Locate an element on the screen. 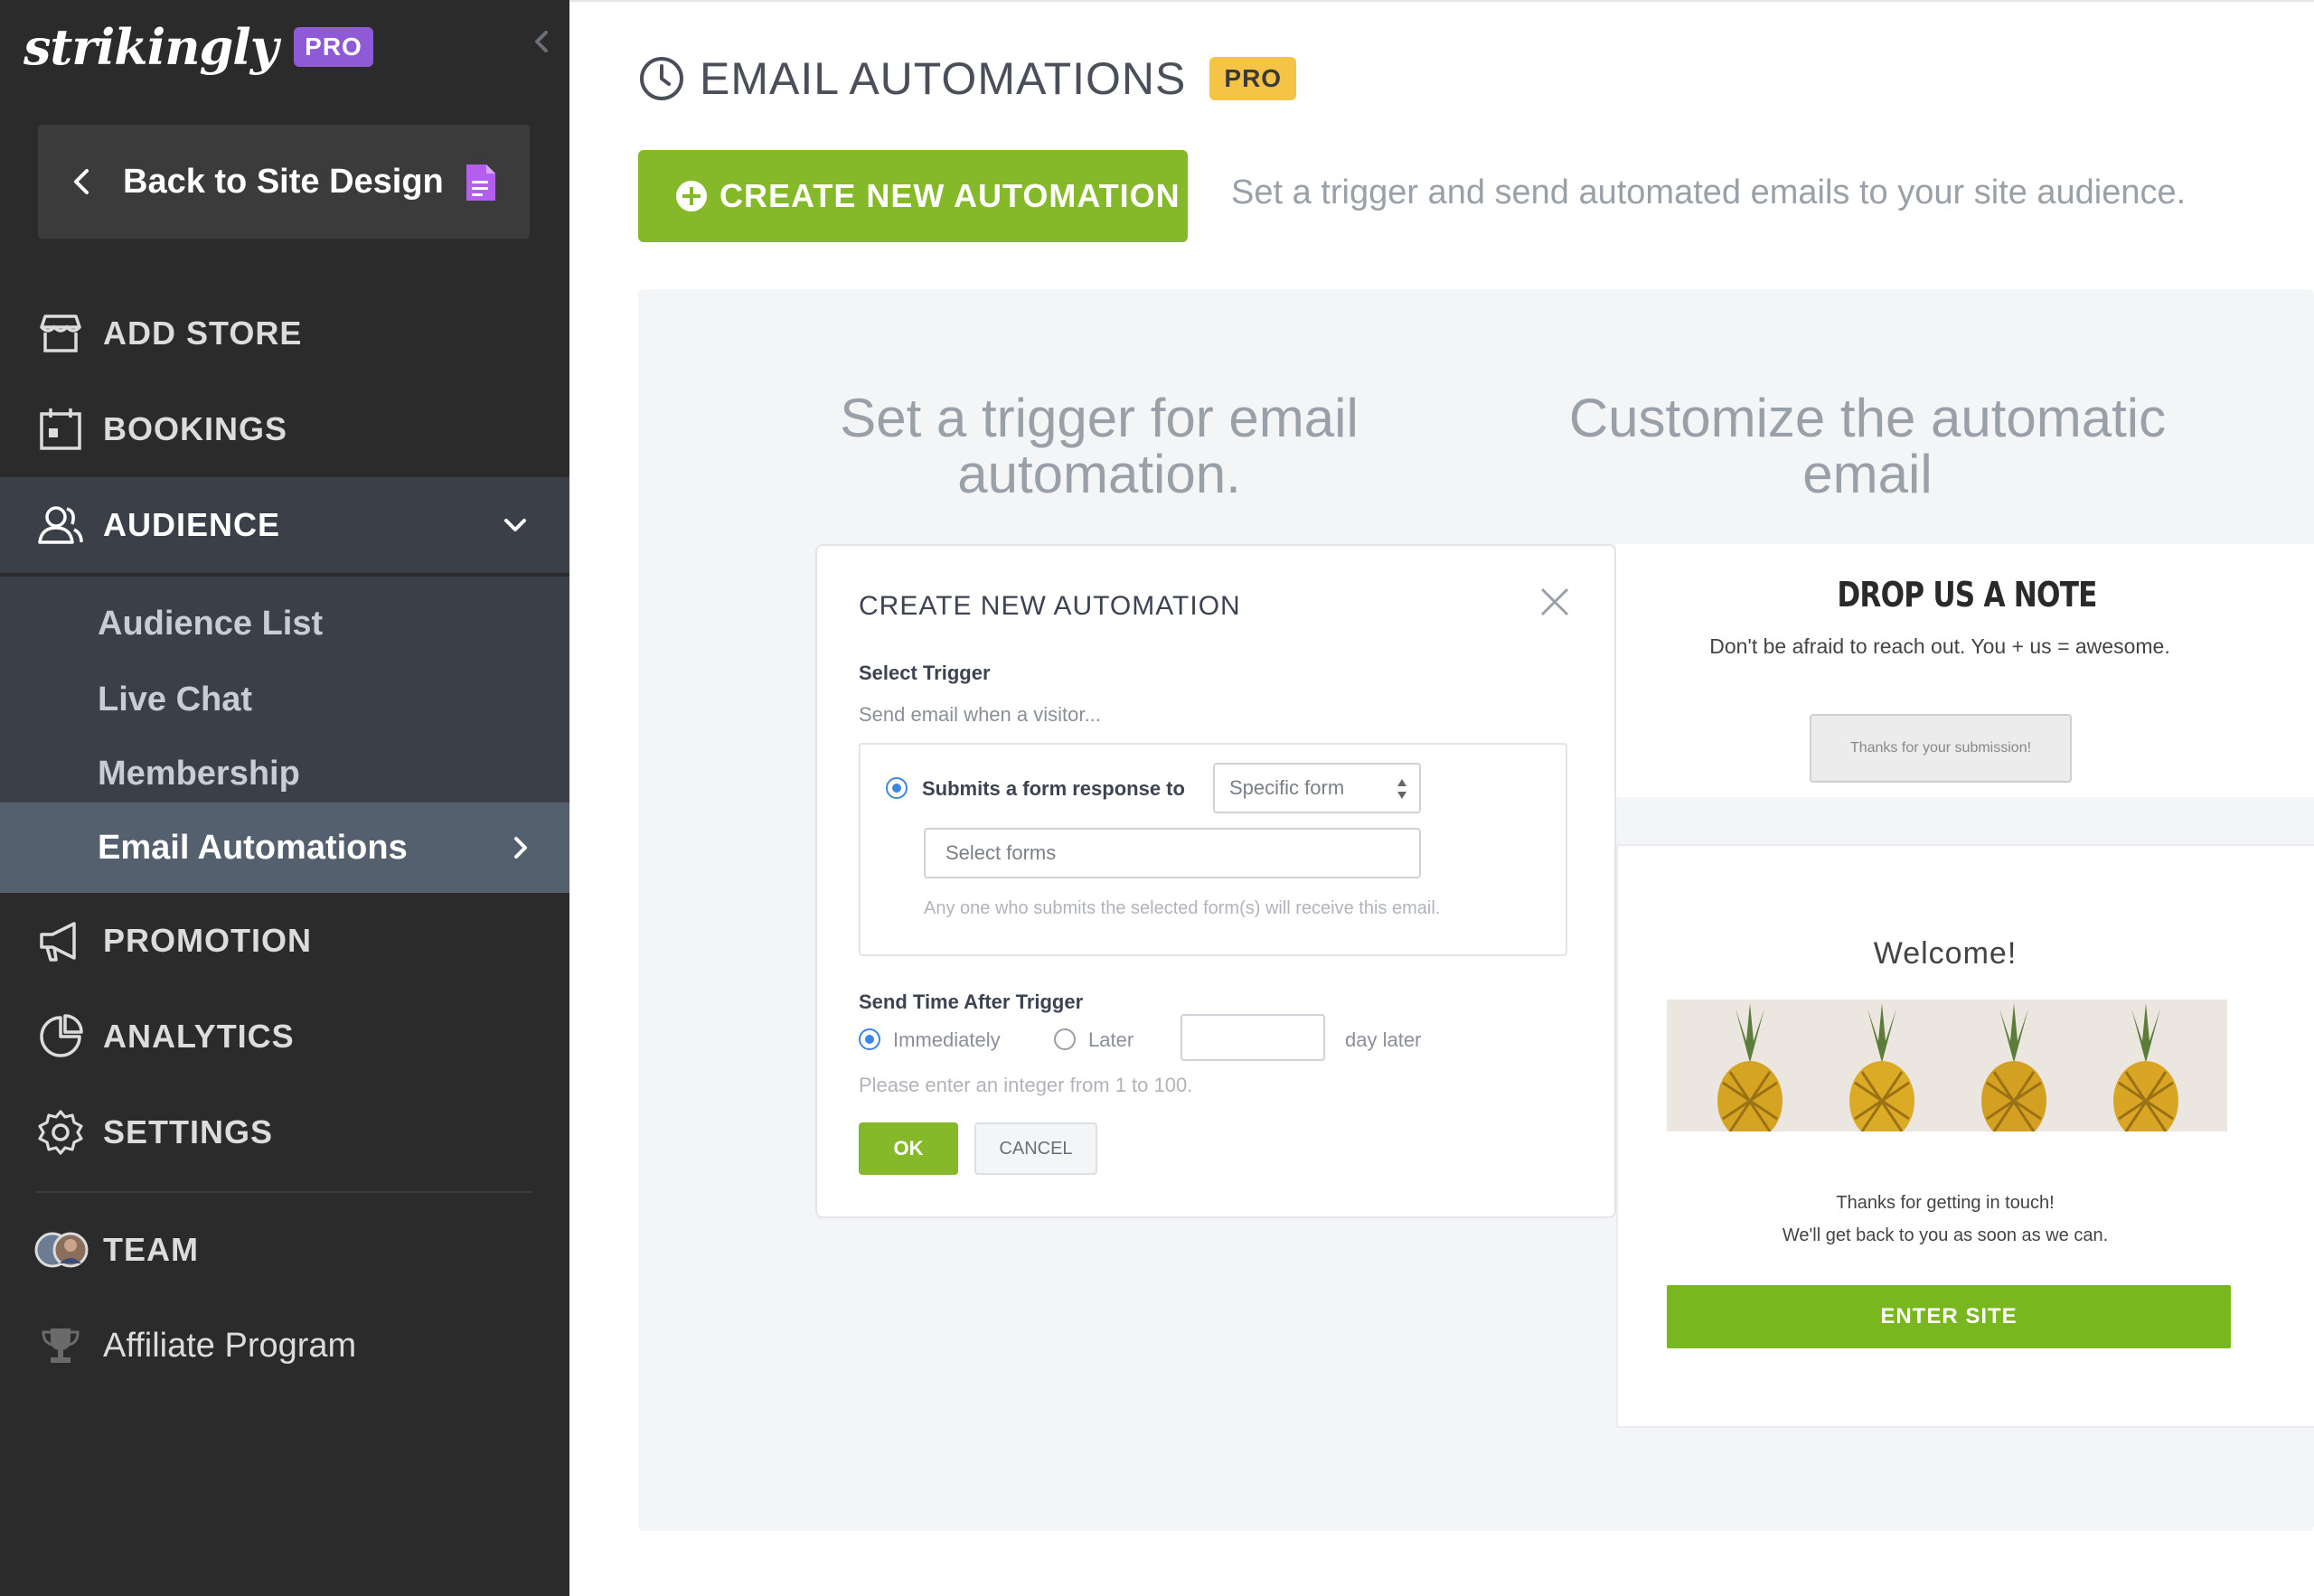 The width and height of the screenshot is (2314, 1596). thanks-line-1: Thanks for getting in touch! is located at coordinates (1946, 1203).